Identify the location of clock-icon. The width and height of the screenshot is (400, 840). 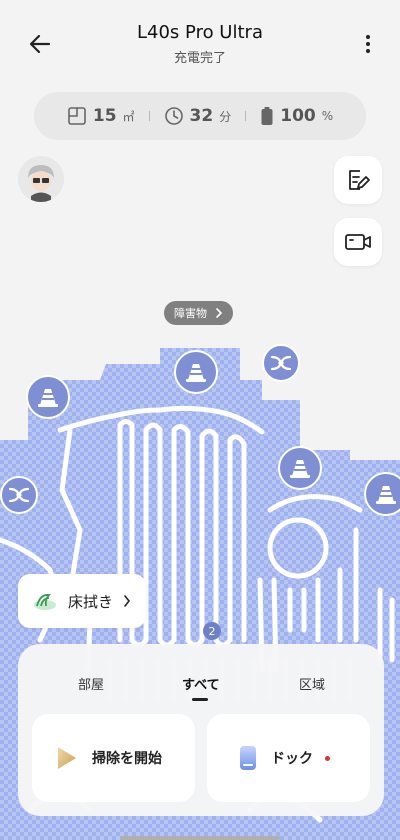
(173, 116).